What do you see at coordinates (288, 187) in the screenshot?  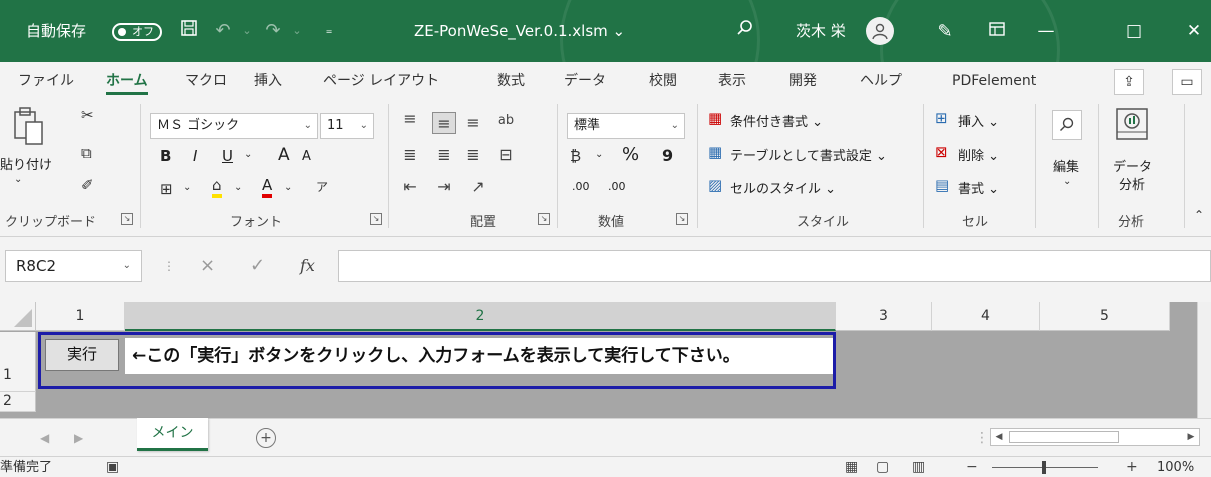 I see `font-color-dropdown-icon: ⌄` at bounding box center [288, 187].